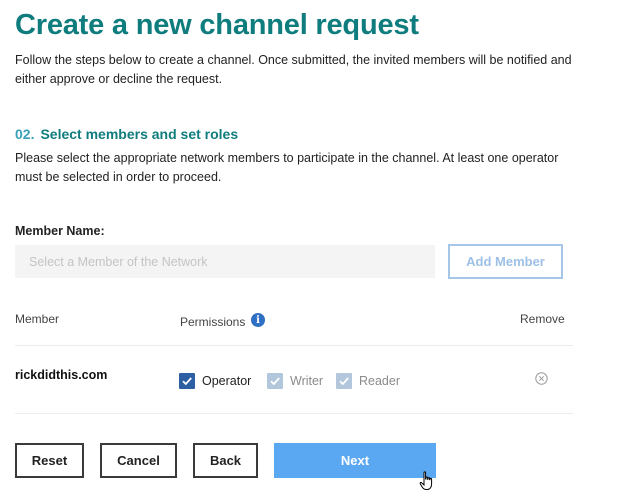  I want to click on writer-label: Writer, so click(307, 381).